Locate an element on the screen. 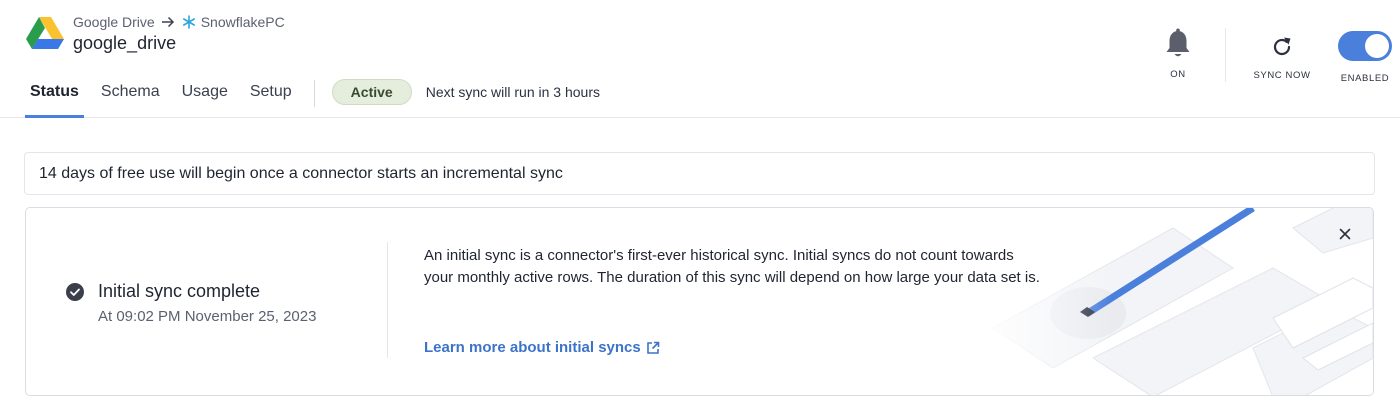 This screenshot has height=411, width=1400. sync-status-time: At 09:02 PM November 25, 2023 is located at coordinates (207, 316).